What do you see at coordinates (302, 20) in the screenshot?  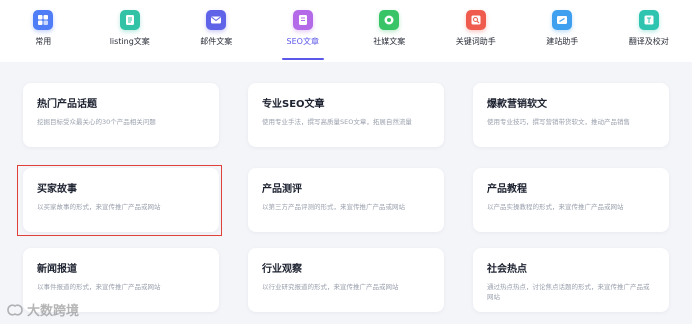 I see `seo-doc-icon` at bounding box center [302, 20].